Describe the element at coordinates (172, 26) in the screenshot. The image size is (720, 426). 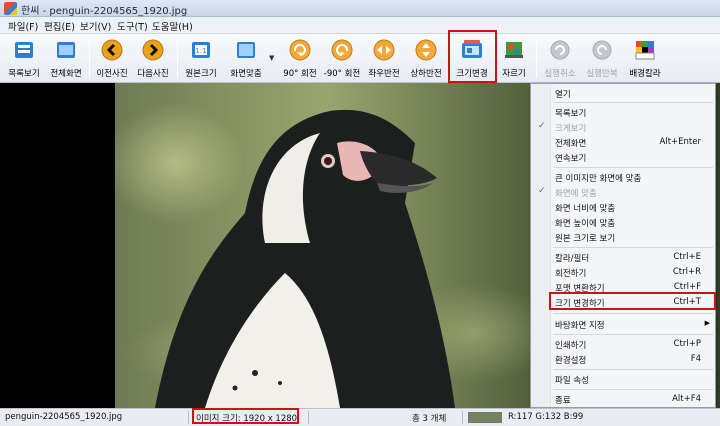
I see `menu-help: 도움말(H)` at that location.